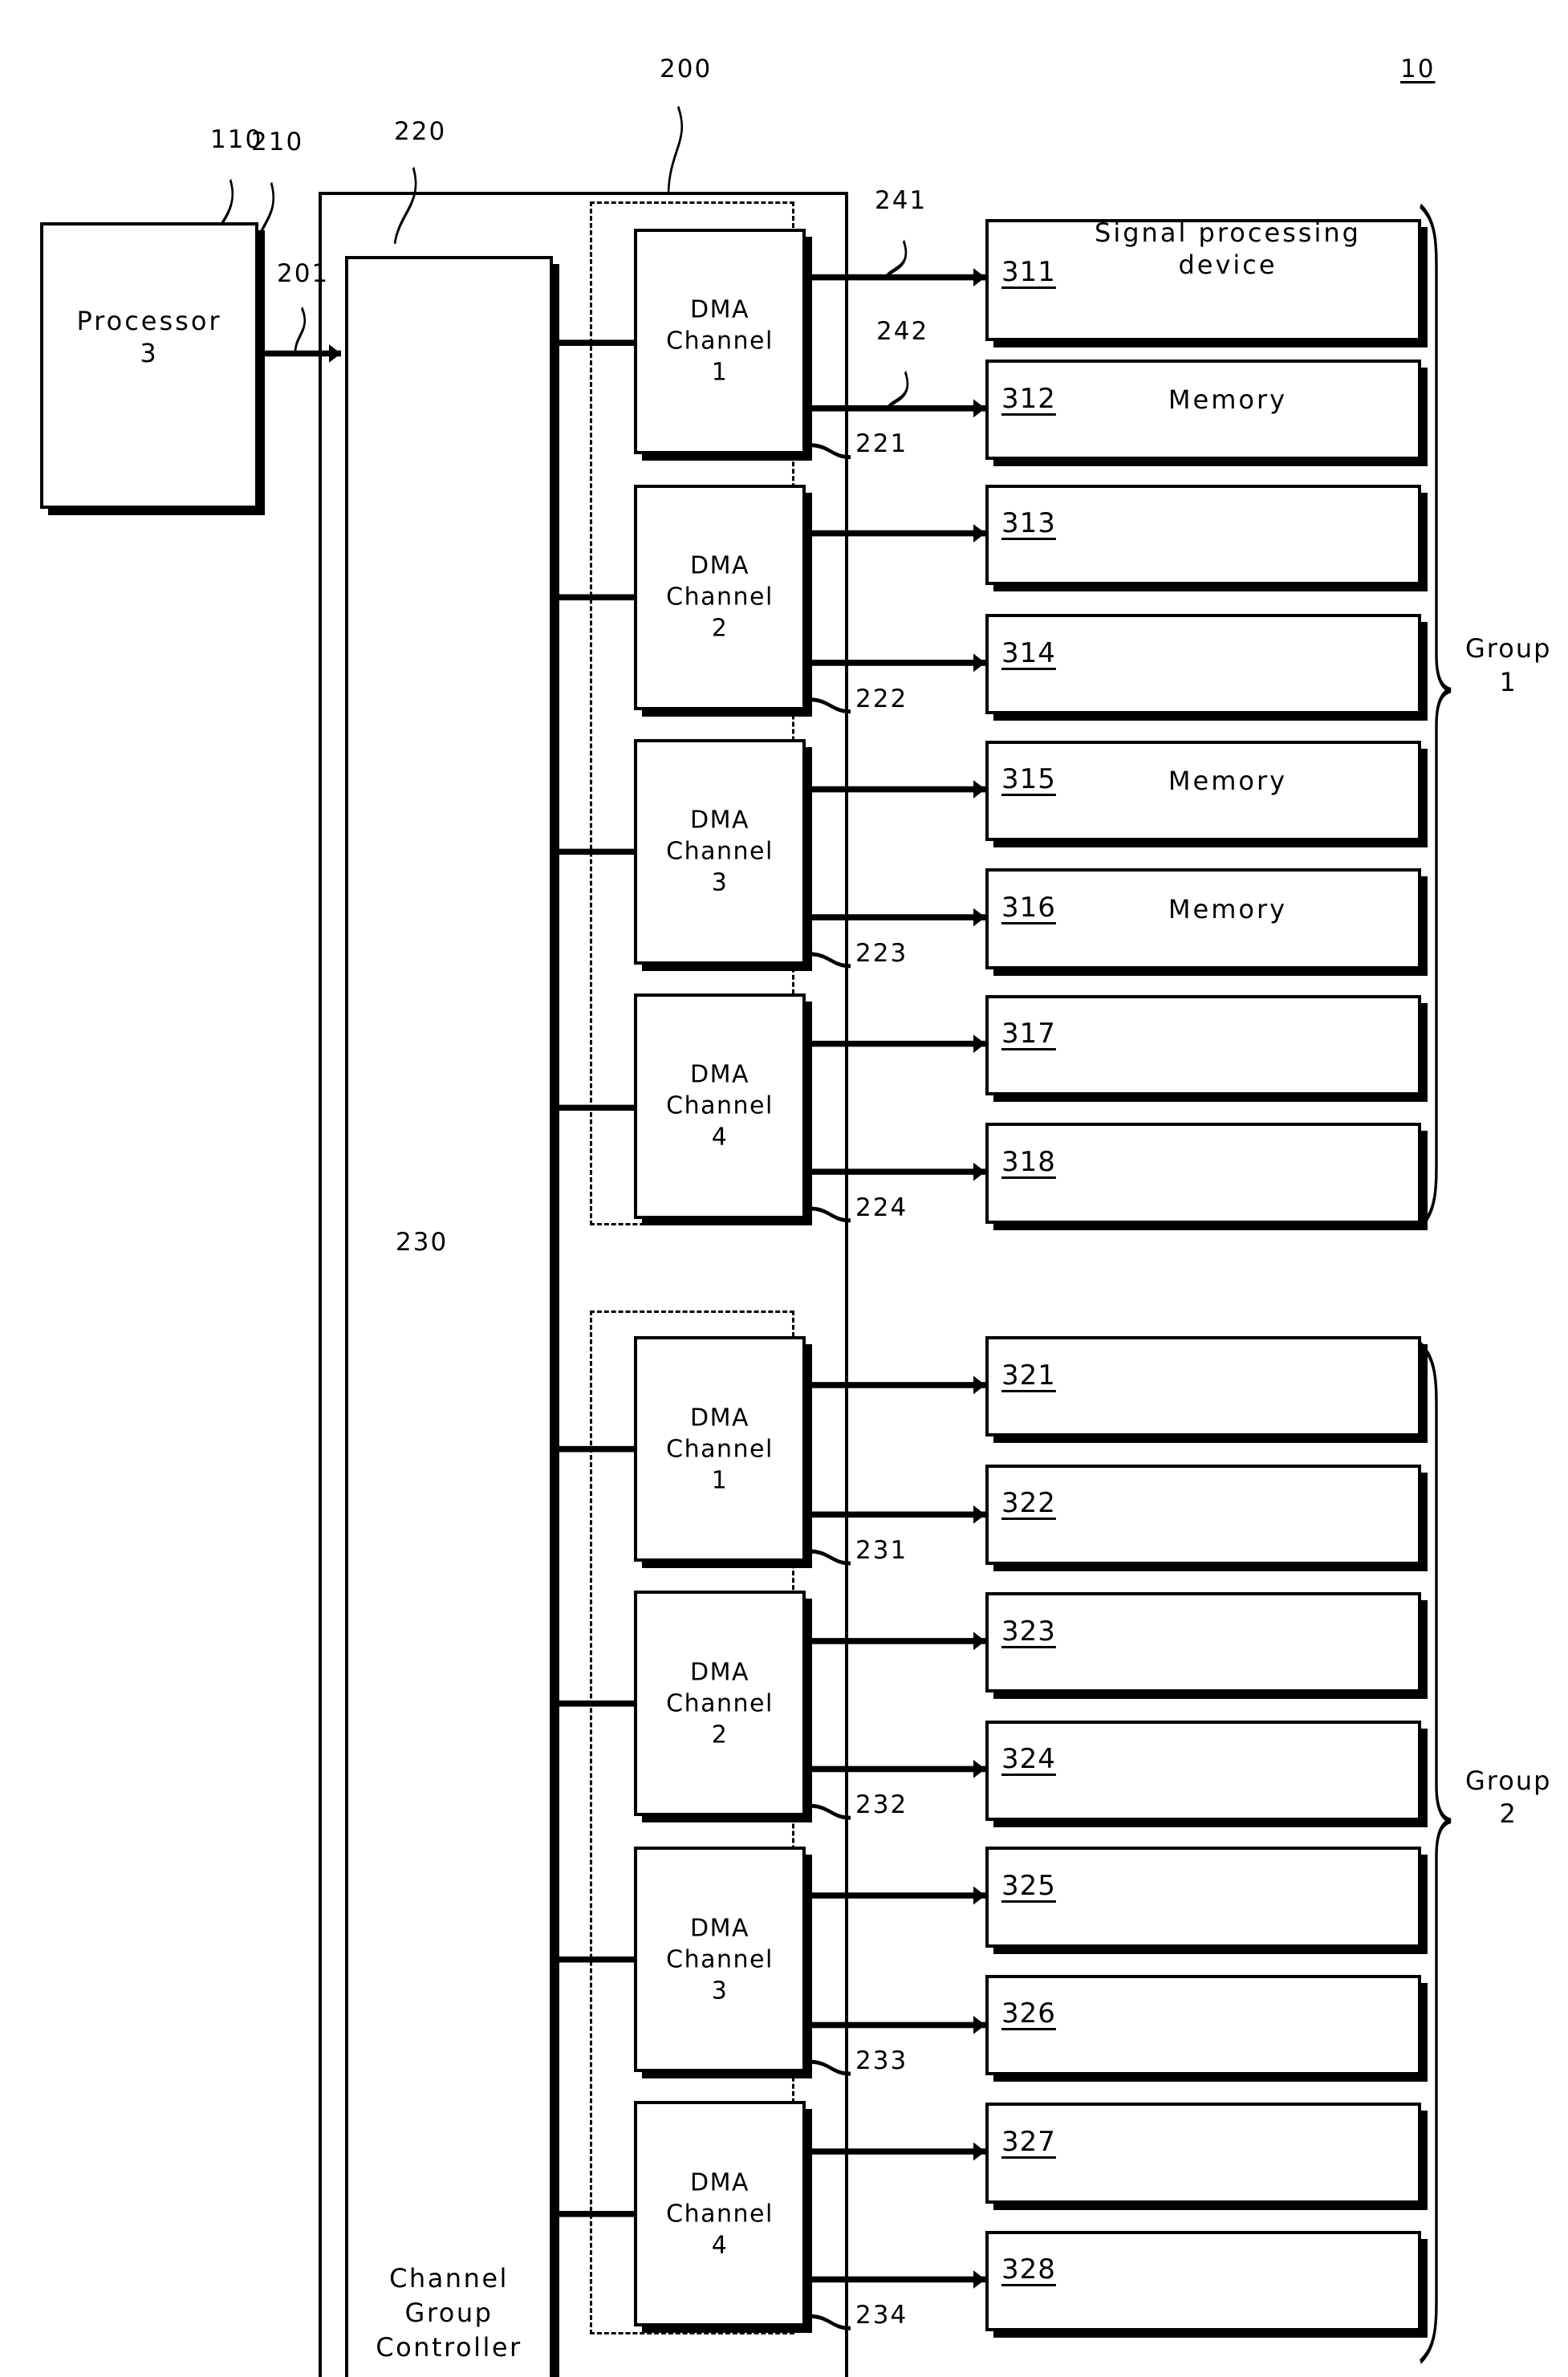 This screenshot has width=1568, height=2377. What do you see at coordinates (1028, 2141) in the screenshot?
I see `peripheral-327-ref: 327` at bounding box center [1028, 2141].